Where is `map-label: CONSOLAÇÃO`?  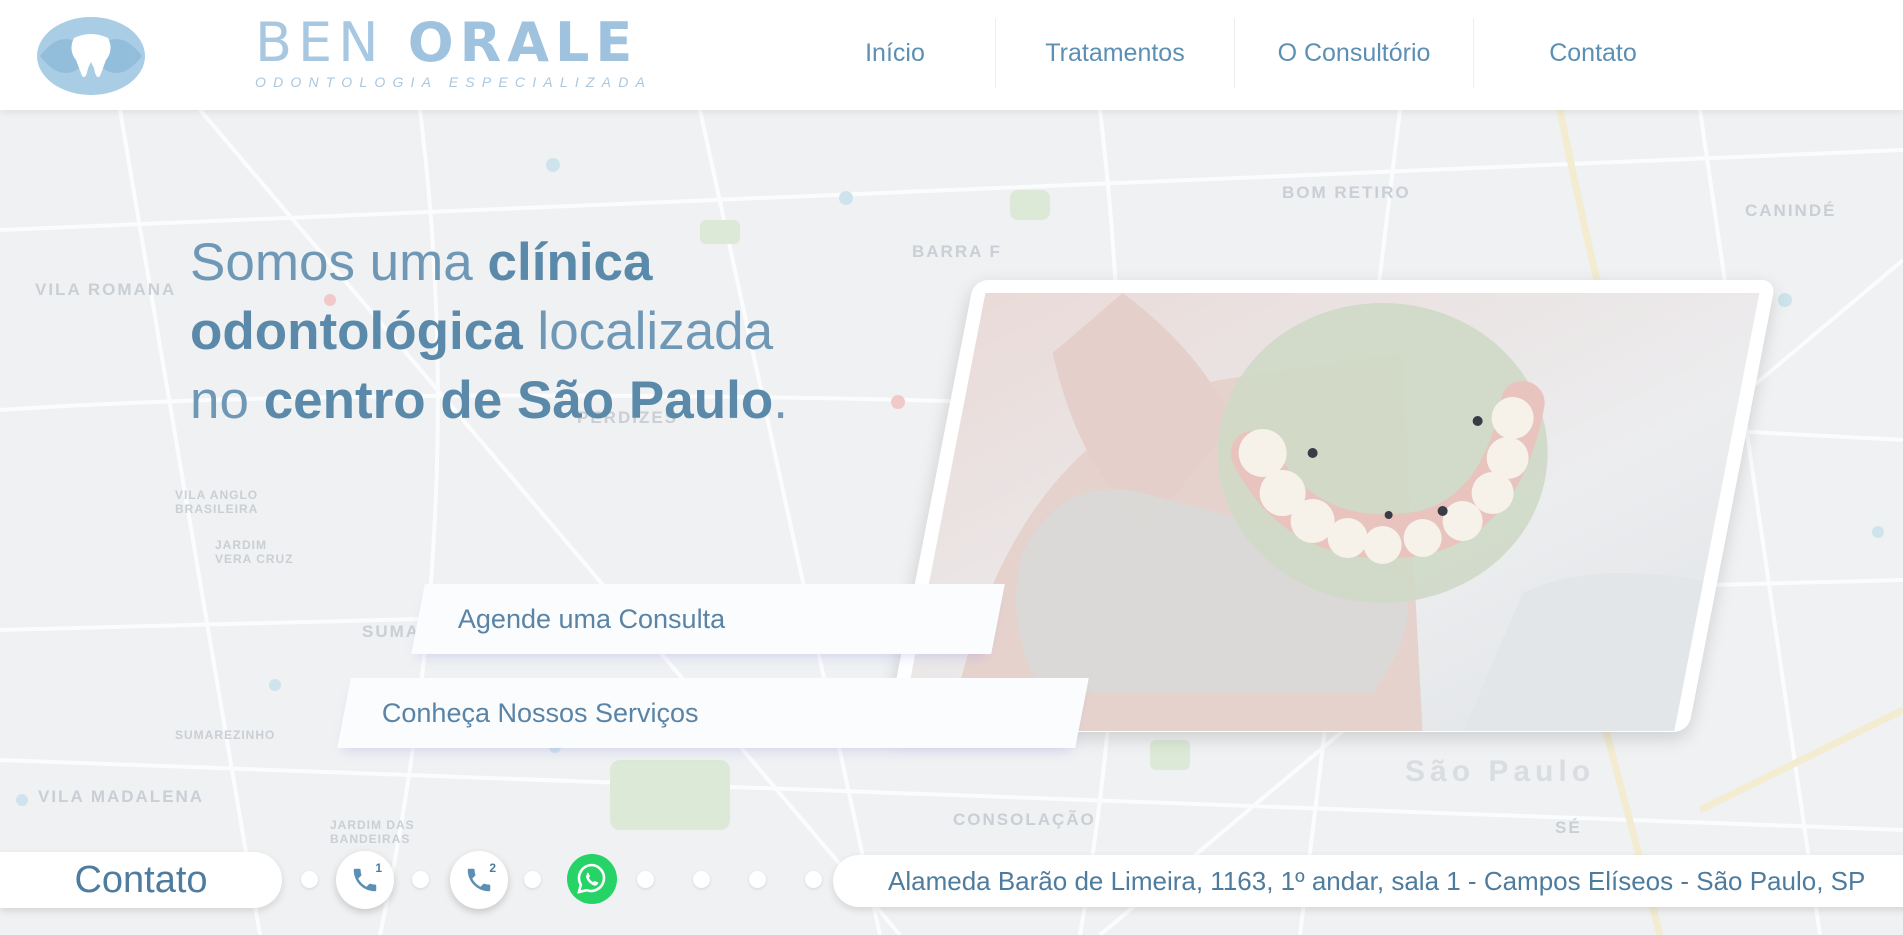 map-label: CONSOLAÇÃO is located at coordinates (1024, 819).